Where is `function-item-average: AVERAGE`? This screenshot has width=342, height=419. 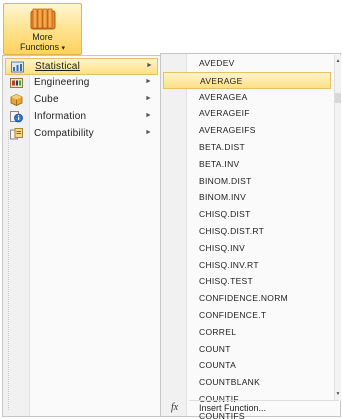
function-item-average: AVERAGE is located at coordinates (247, 80).